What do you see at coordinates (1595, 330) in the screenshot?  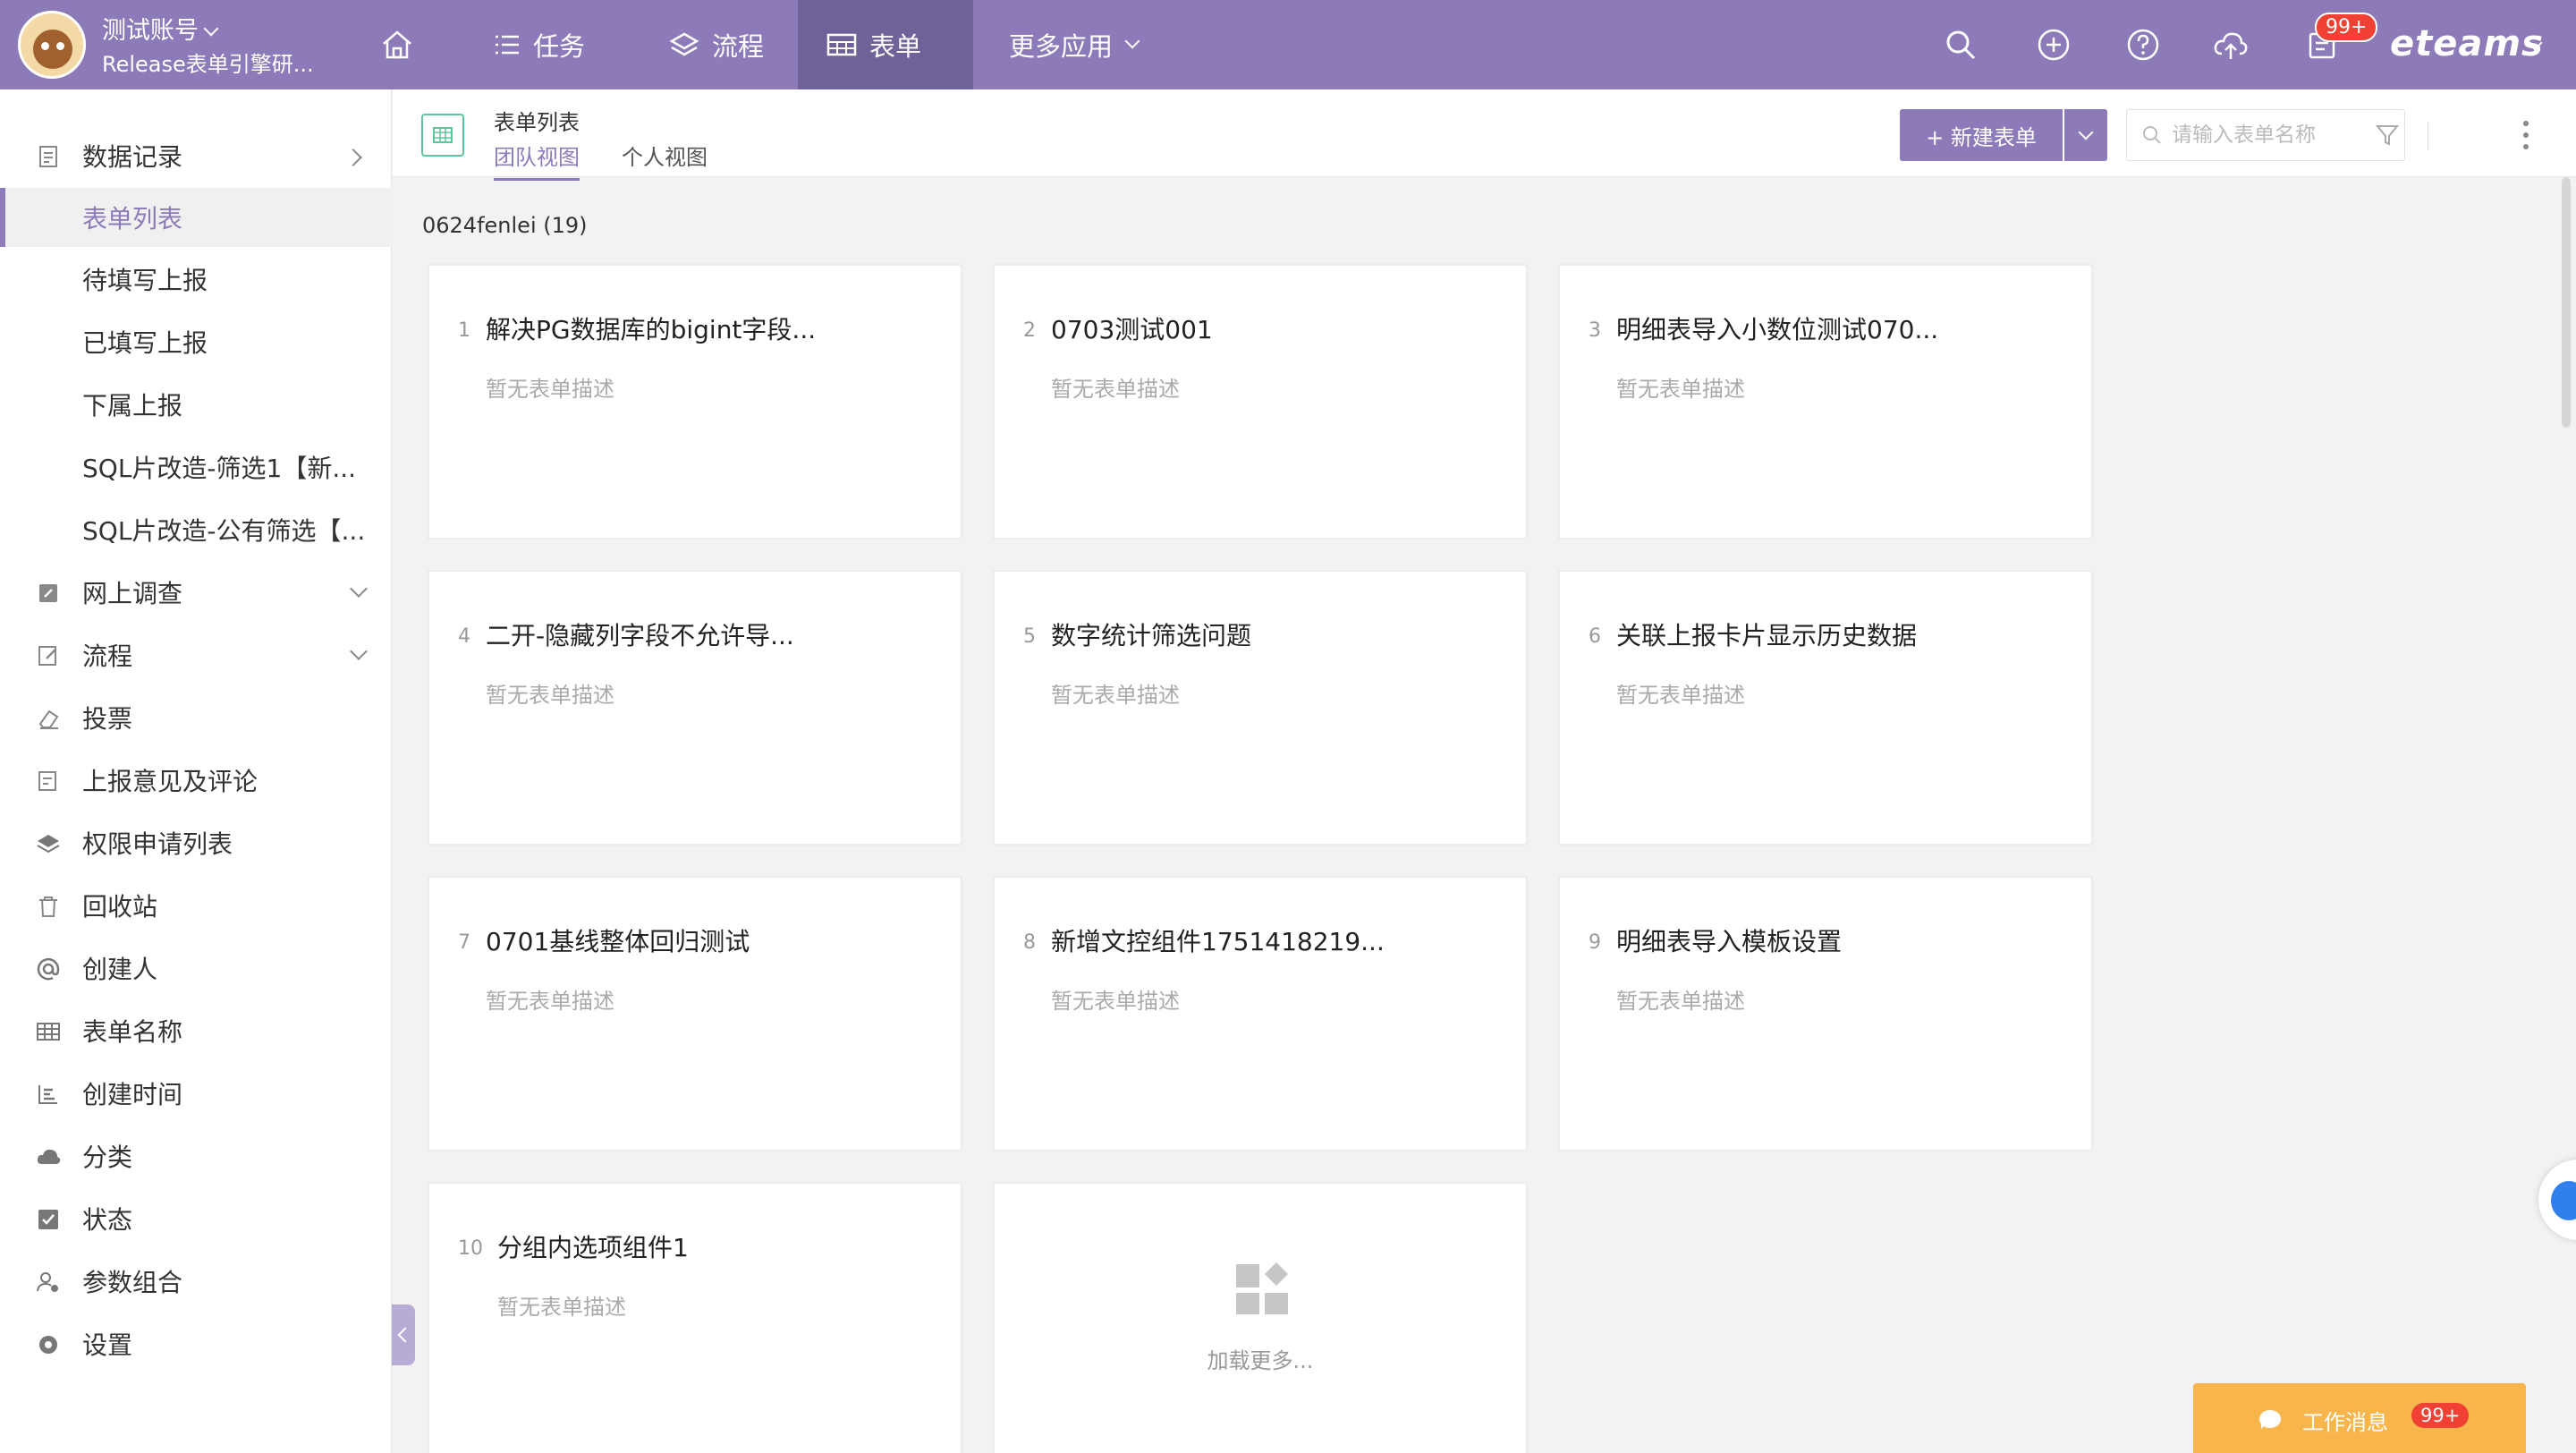 I see `form-card-number: 3` at bounding box center [1595, 330].